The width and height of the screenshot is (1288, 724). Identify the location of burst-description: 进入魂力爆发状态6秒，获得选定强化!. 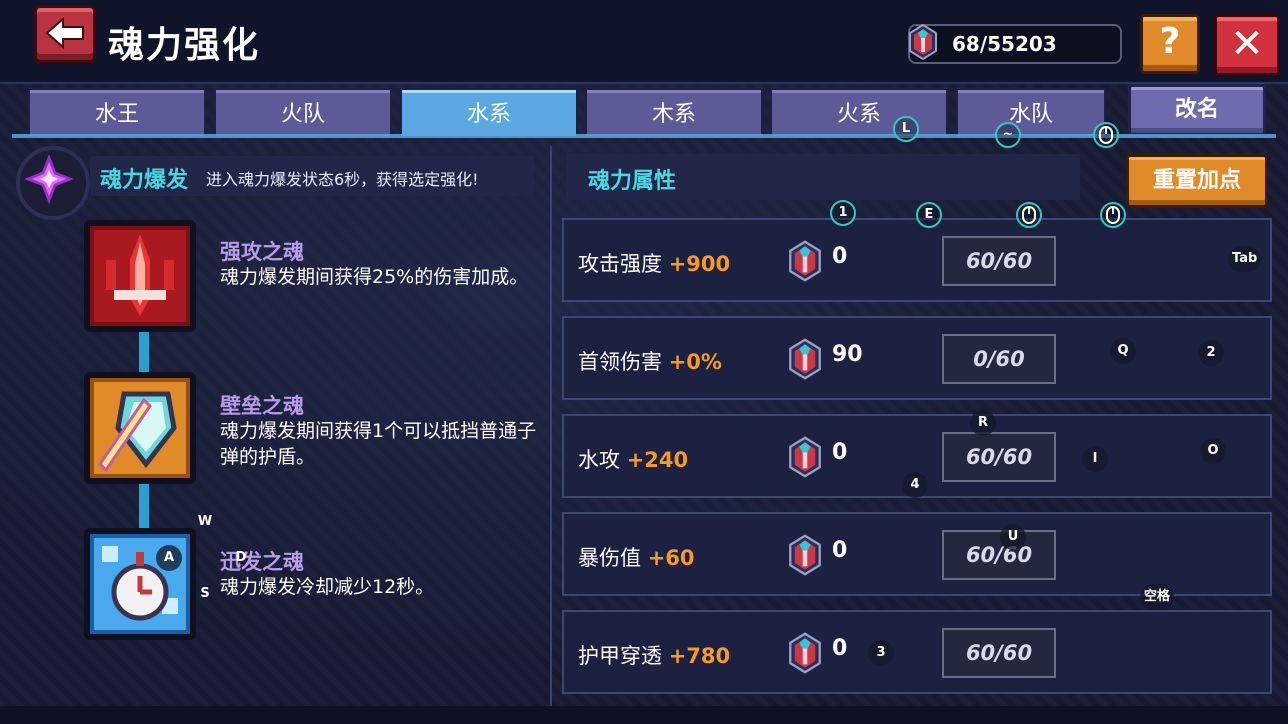
(342, 179).